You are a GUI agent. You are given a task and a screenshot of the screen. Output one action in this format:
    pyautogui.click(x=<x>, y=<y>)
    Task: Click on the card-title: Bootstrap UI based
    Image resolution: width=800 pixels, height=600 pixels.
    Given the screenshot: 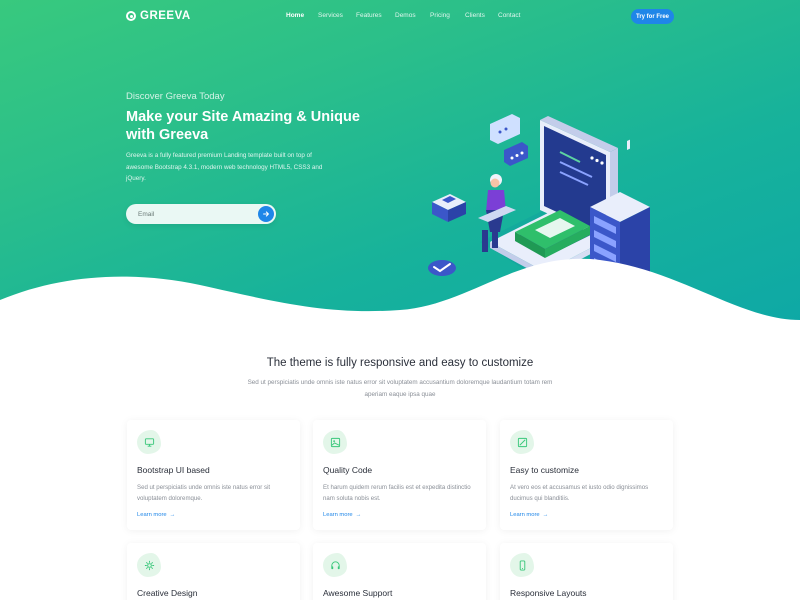 What is the action you would take?
    pyautogui.click(x=173, y=470)
    